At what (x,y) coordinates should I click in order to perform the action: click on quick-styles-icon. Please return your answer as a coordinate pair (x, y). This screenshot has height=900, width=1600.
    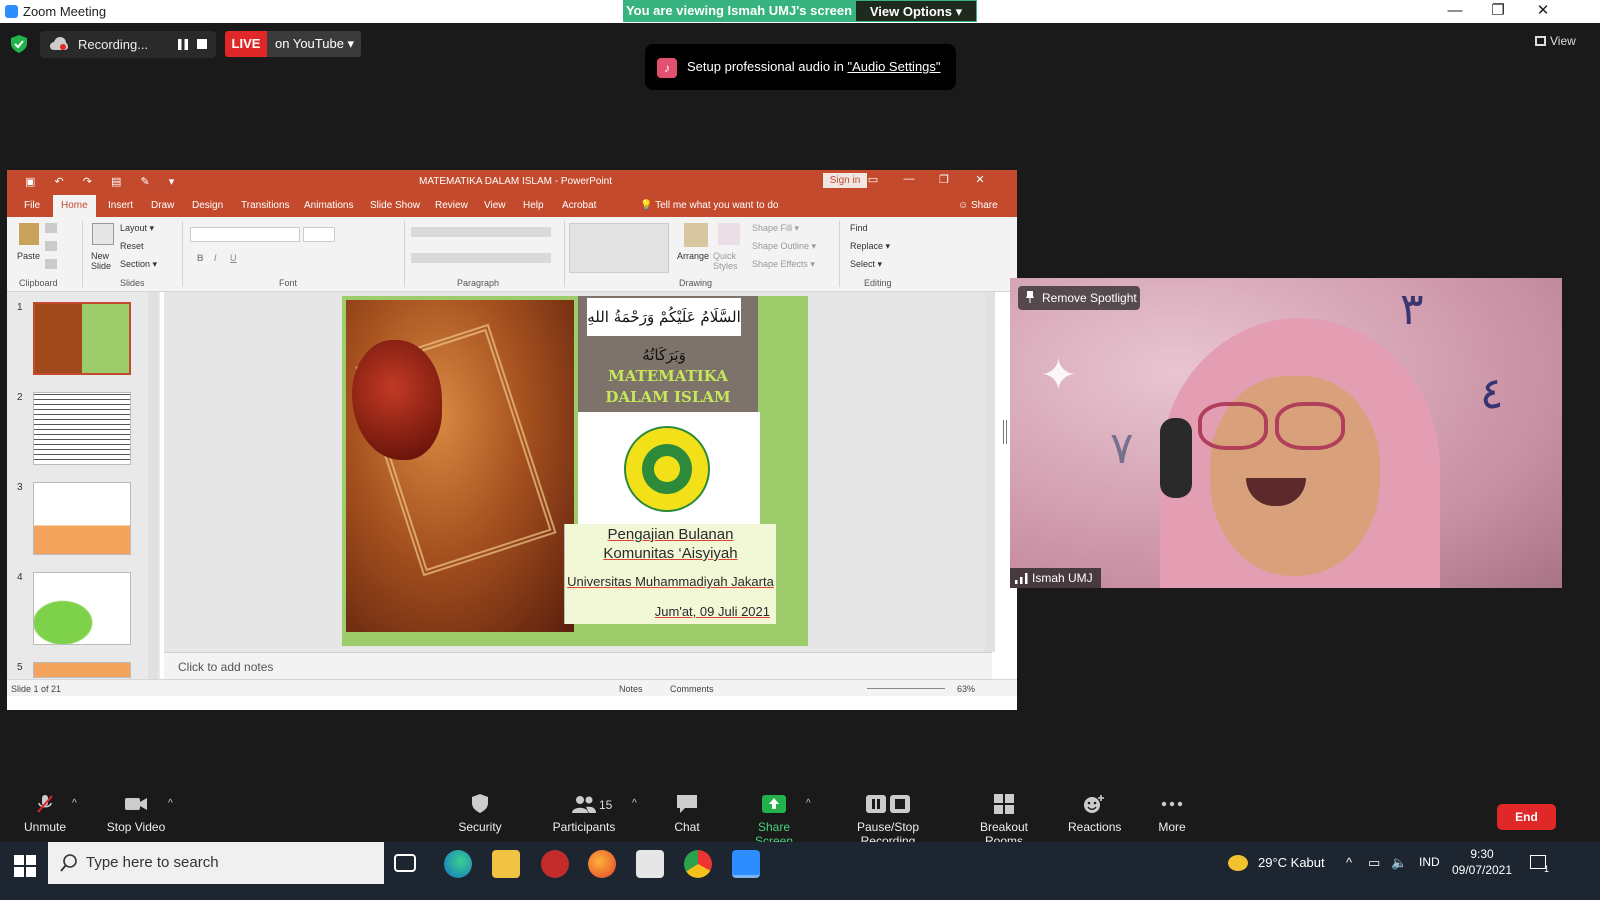
    Looking at the image, I should click on (729, 234).